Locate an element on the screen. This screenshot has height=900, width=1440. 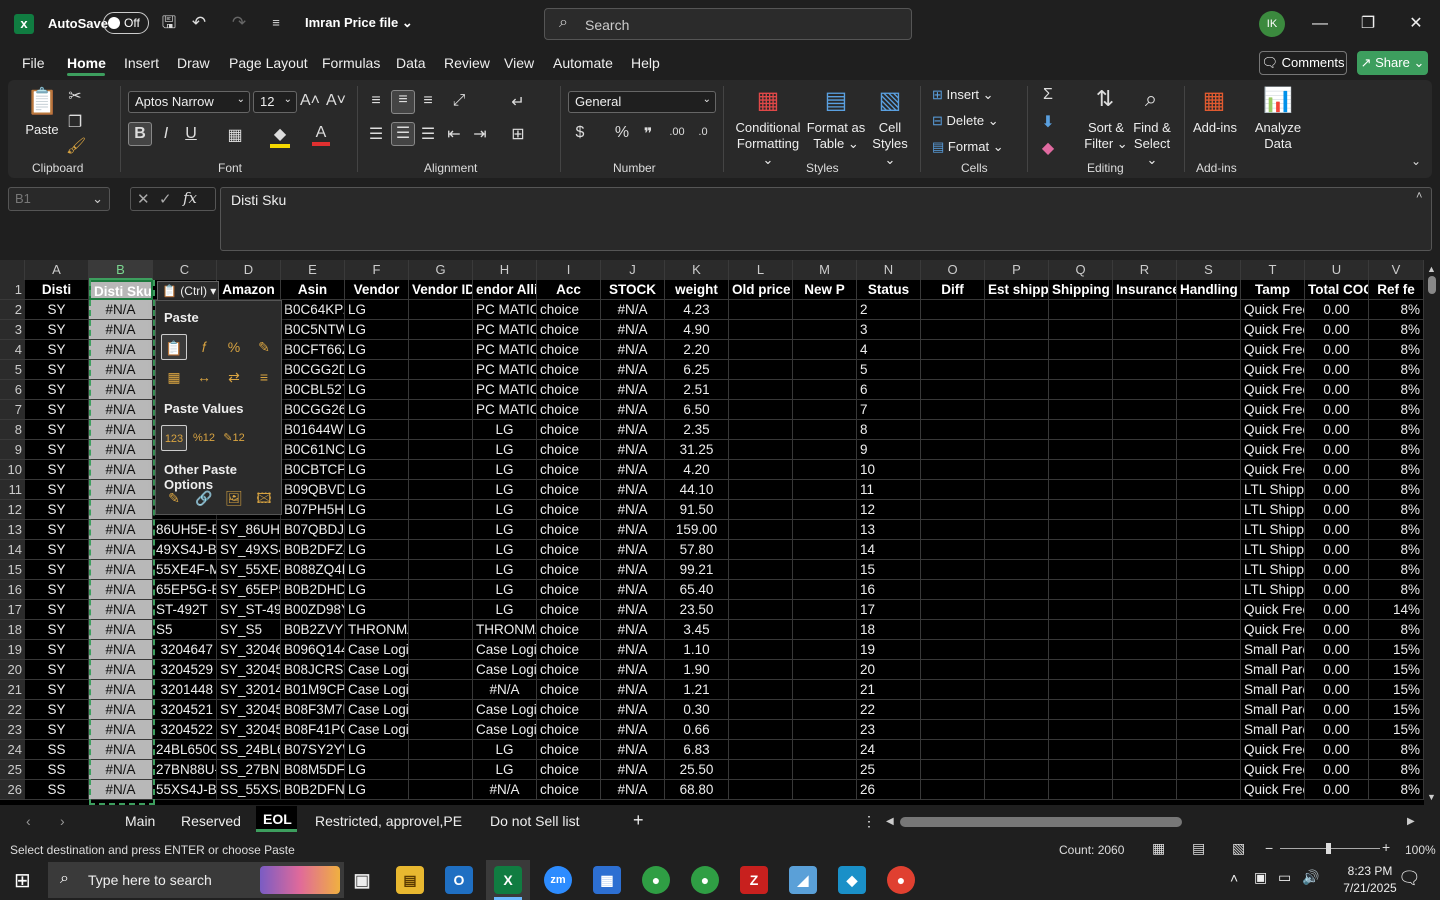
chrome-profile-icon: ● is located at coordinates (705, 880).